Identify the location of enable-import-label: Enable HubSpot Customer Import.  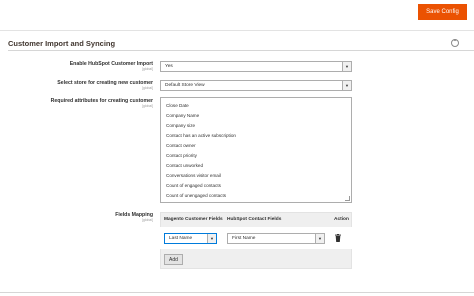
(111, 64).